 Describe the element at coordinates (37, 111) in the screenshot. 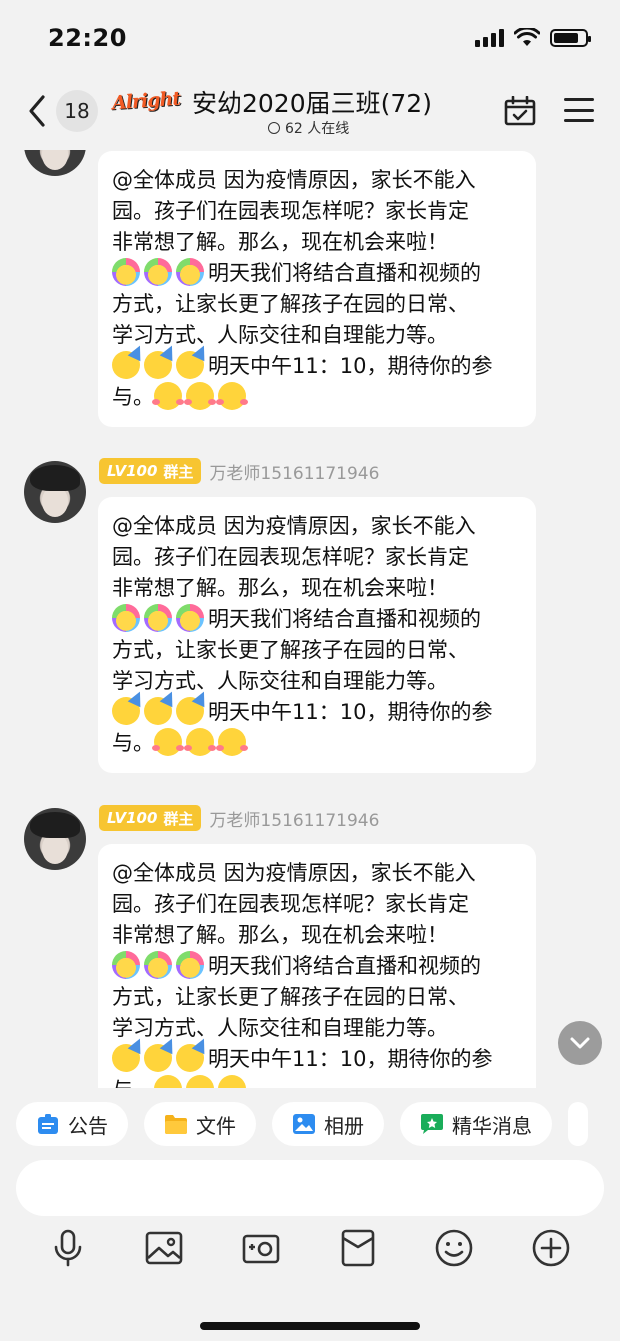

I see `chevron-left-icon` at that location.